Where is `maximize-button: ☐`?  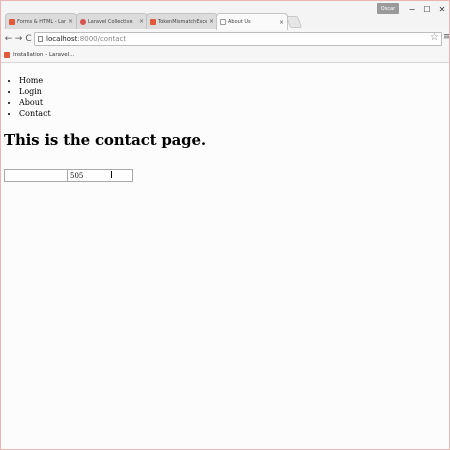 maximize-button: ☐ is located at coordinates (427, 9).